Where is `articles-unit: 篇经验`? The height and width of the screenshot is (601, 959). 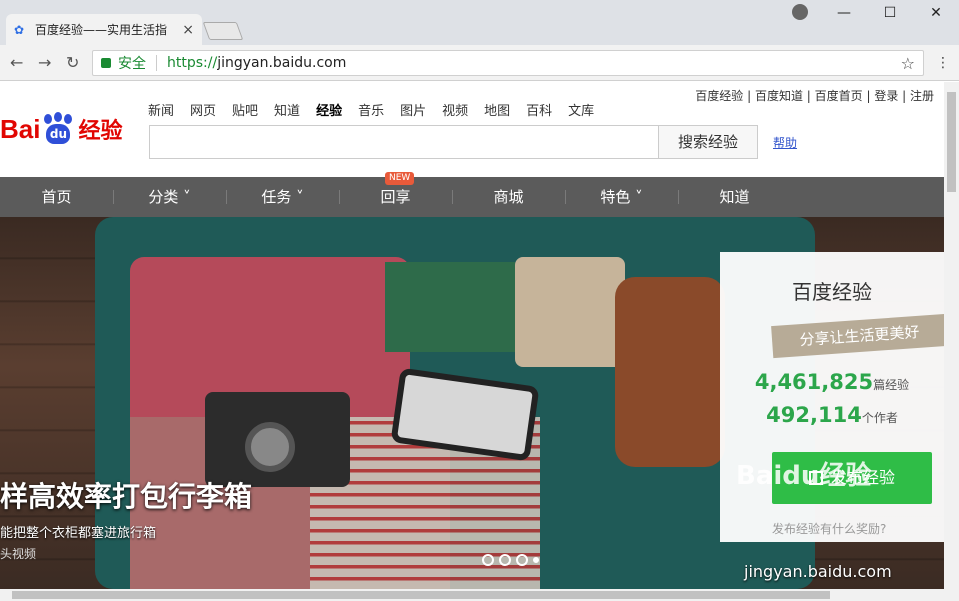 articles-unit: 篇经验 is located at coordinates (891, 385).